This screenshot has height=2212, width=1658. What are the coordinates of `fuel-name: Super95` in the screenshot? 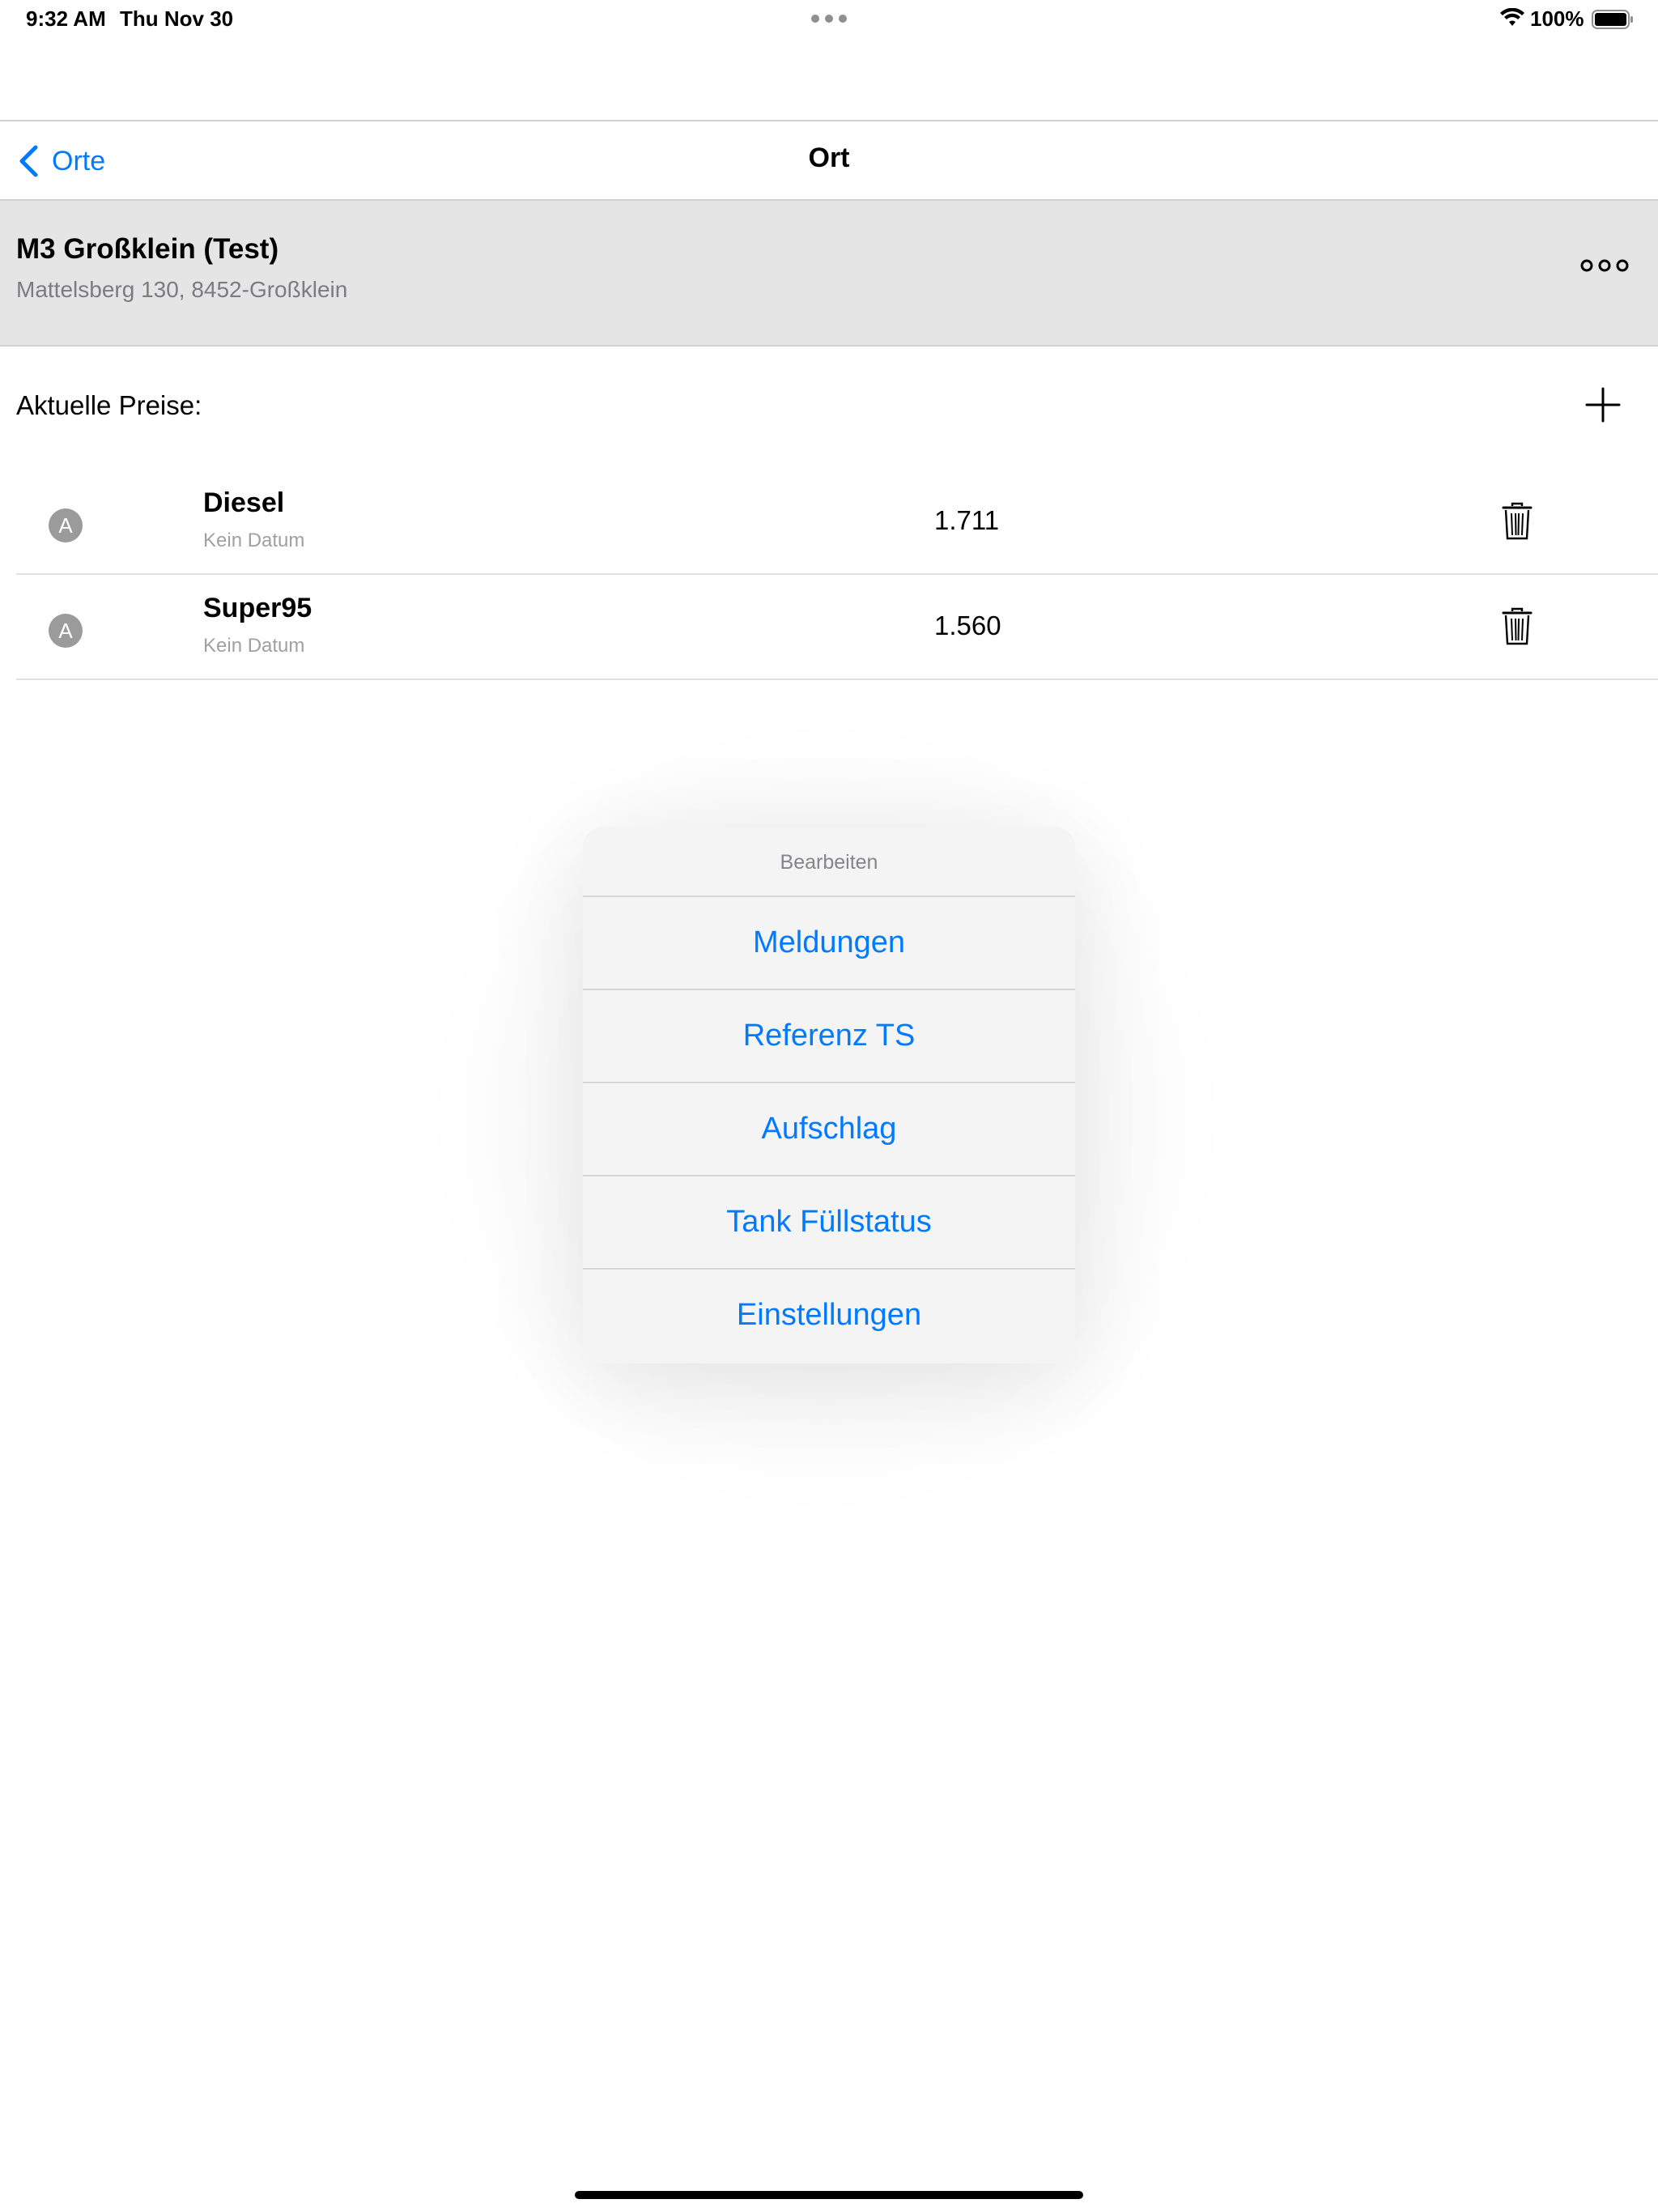 It's located at (257, 608).